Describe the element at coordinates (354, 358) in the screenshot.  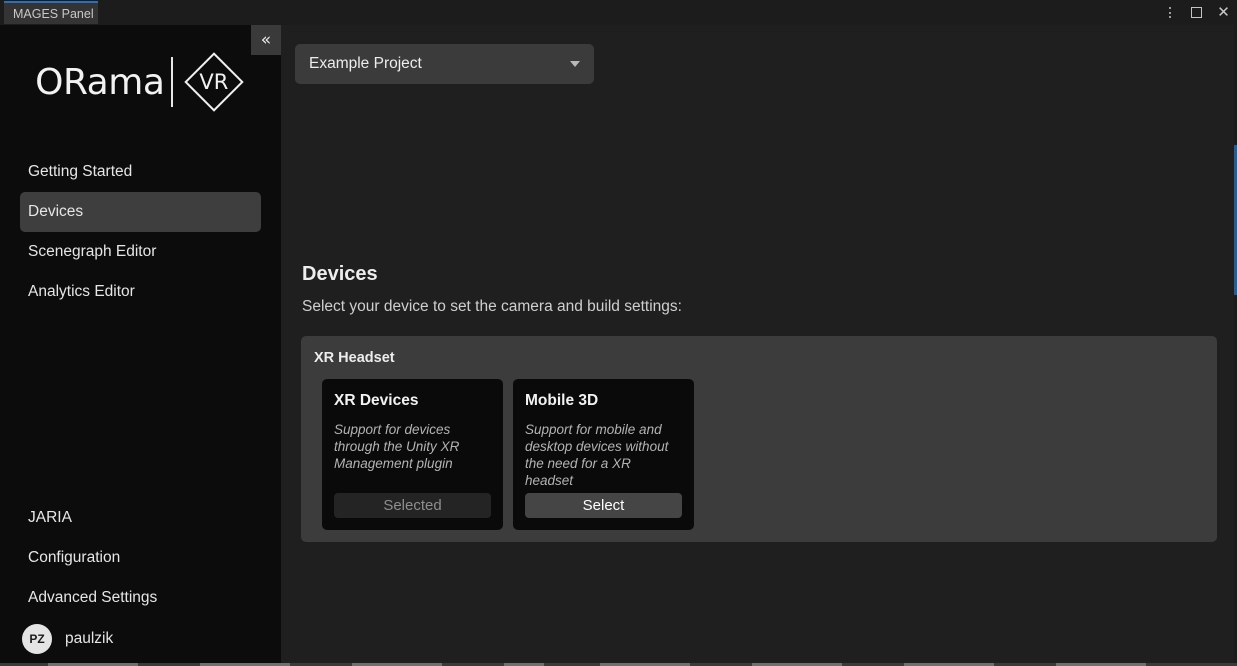
I see `group-title: XR Headset` at that location.